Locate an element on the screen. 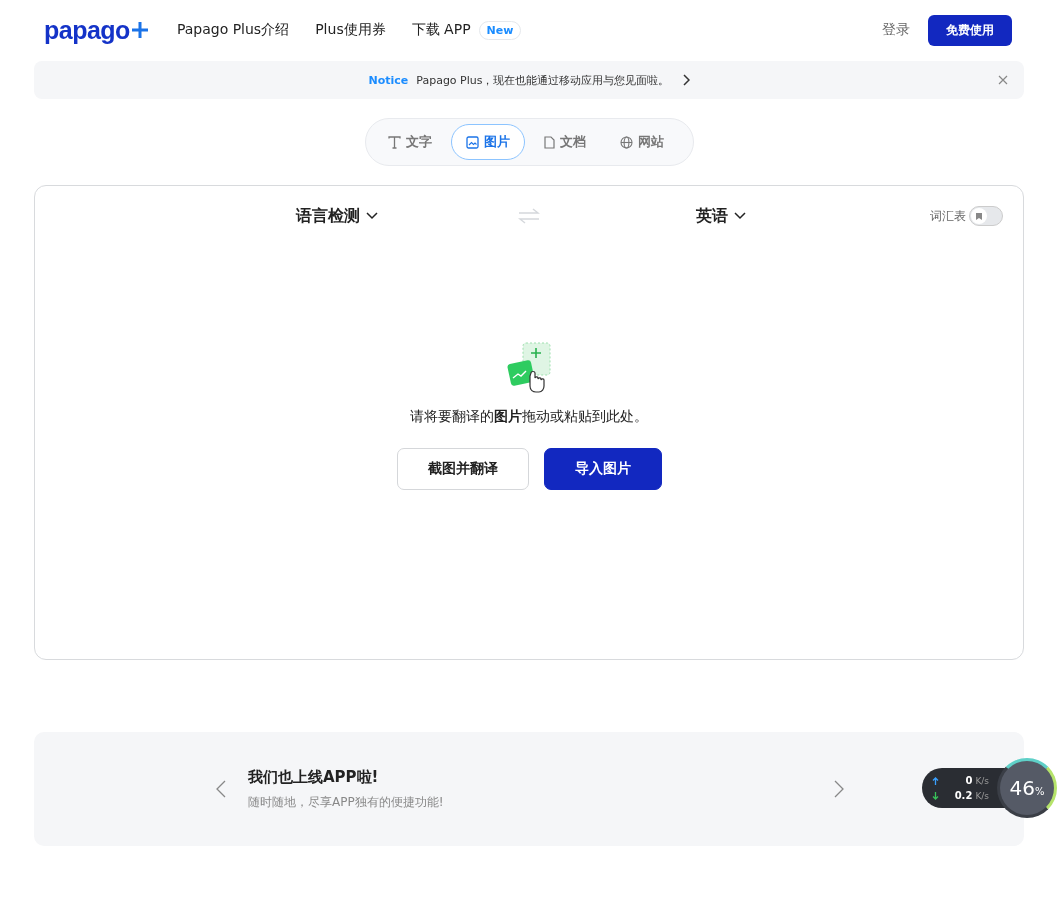 This screenshot has width=1058, height=916. chevron-right-icon is located at coordinates (685, 80).